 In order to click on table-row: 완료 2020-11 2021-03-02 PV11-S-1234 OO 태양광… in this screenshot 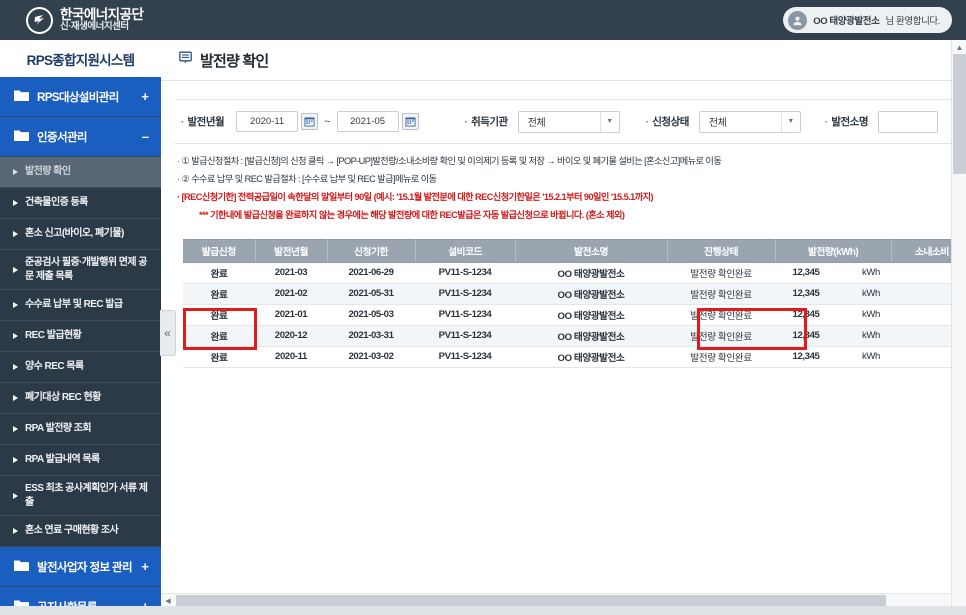, I will do `click(574, 357)`.